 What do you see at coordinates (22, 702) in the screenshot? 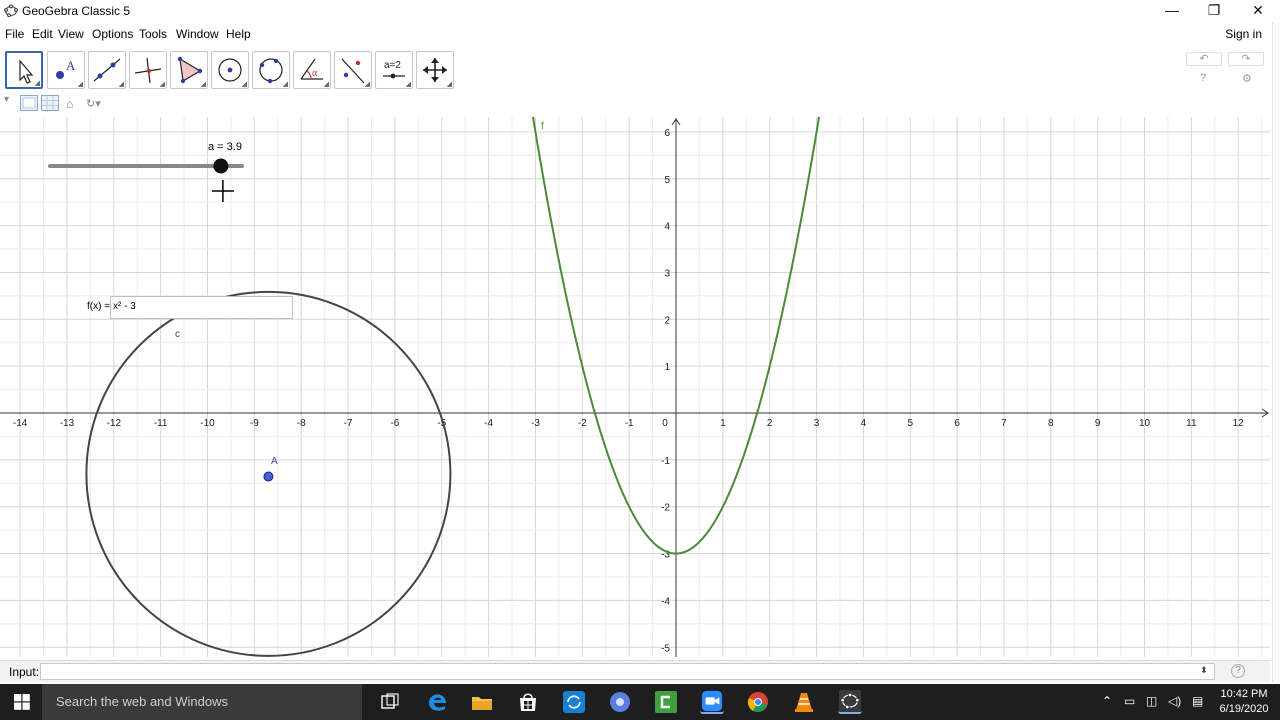
I see `windows-start-icon` at bounding box center [22, 702].